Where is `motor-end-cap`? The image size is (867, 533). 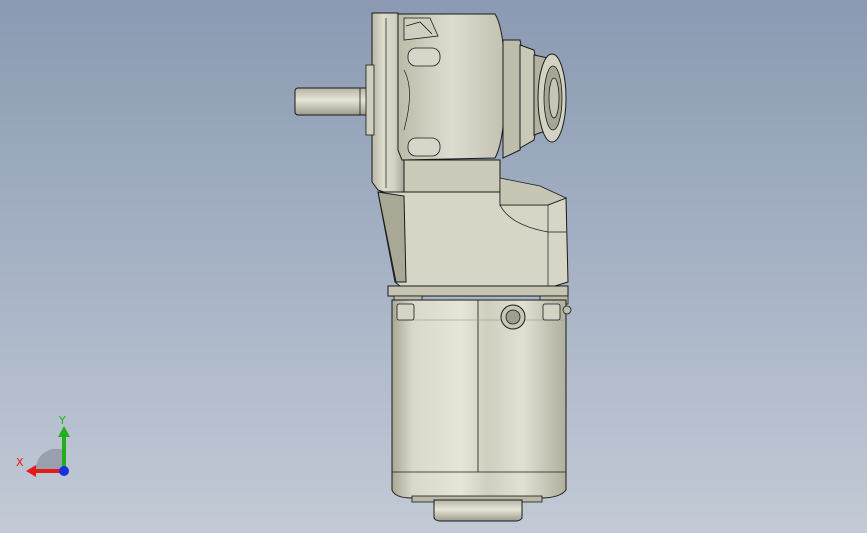 motor-end-cap is located at coordinates (477, 508).